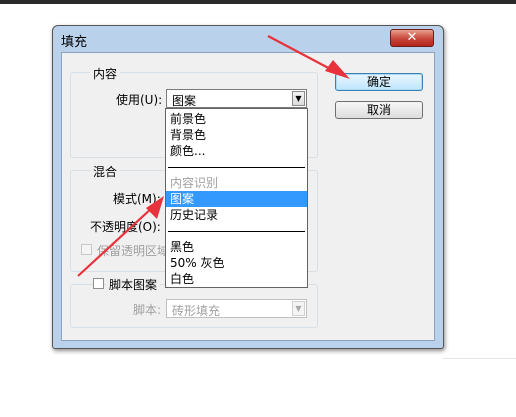 This screenshot has height=417, width=516. Describe the element at coordinates (105, 73) in the screenshot. I see `content-group-legend: 内容` at that location.